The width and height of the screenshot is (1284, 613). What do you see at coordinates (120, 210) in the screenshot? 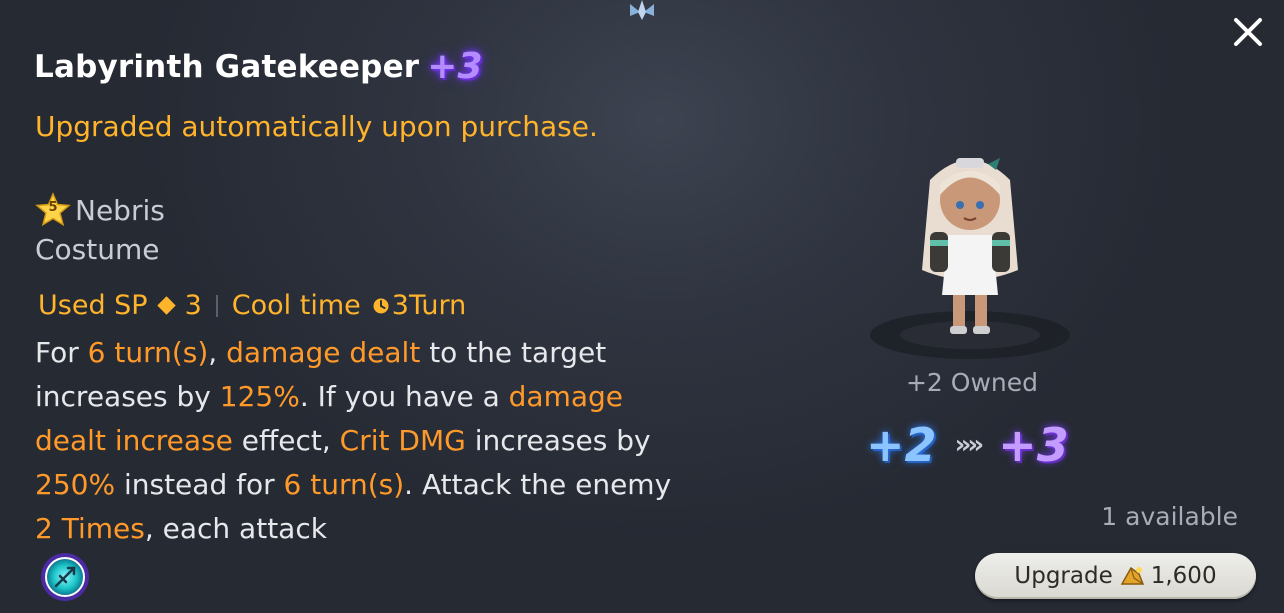
I see `character-name: Nebris` at bounding box center [120, 210].